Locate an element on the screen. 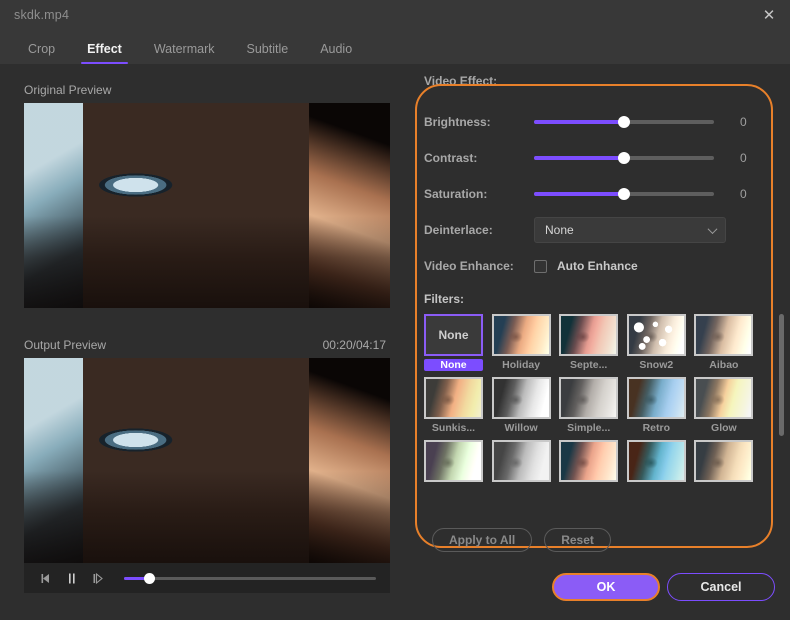  contrast-slider is located at coordinates (624, 158).